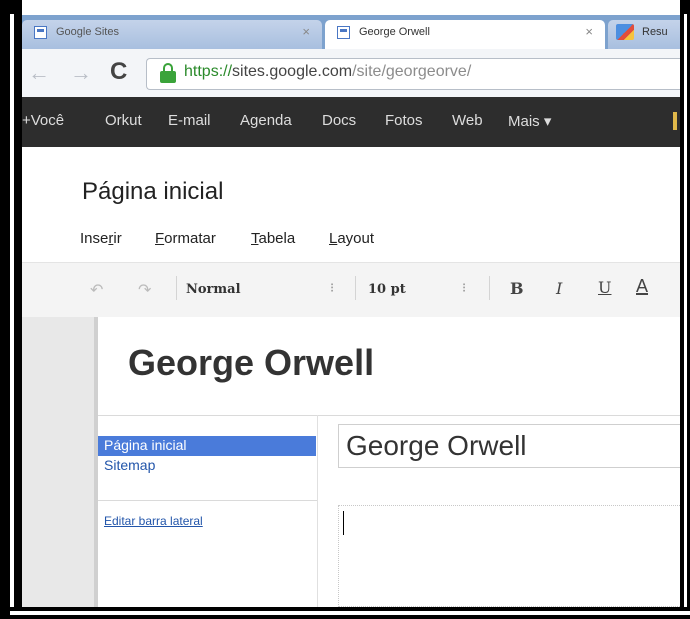  What do you see at coordinates (351, 290) in the screenshot?
I see `format-toolbar` at bounding box center [351, 290].